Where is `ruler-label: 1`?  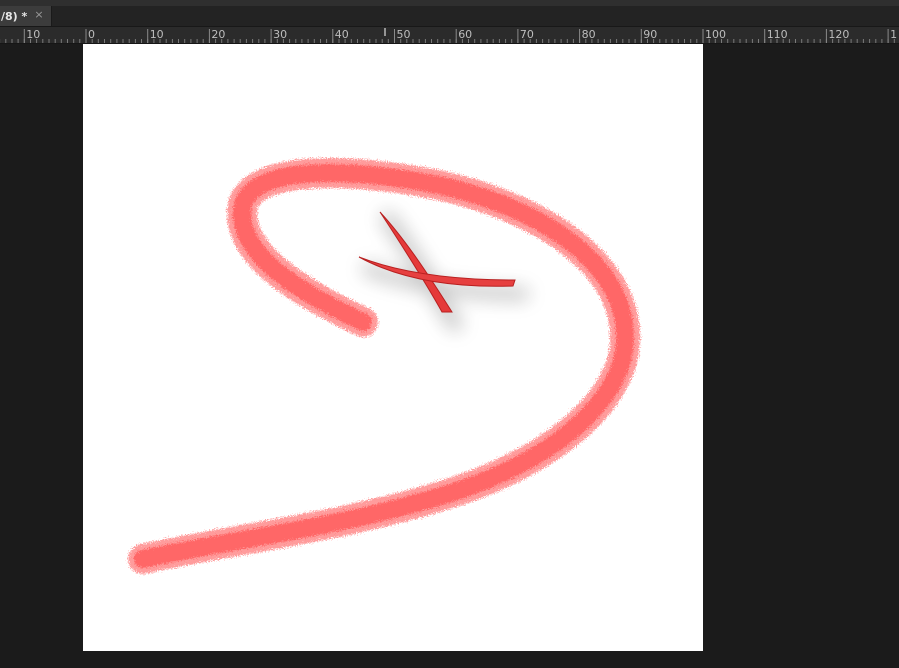
ruler-label: 1 is located at coordinates (893, 34).